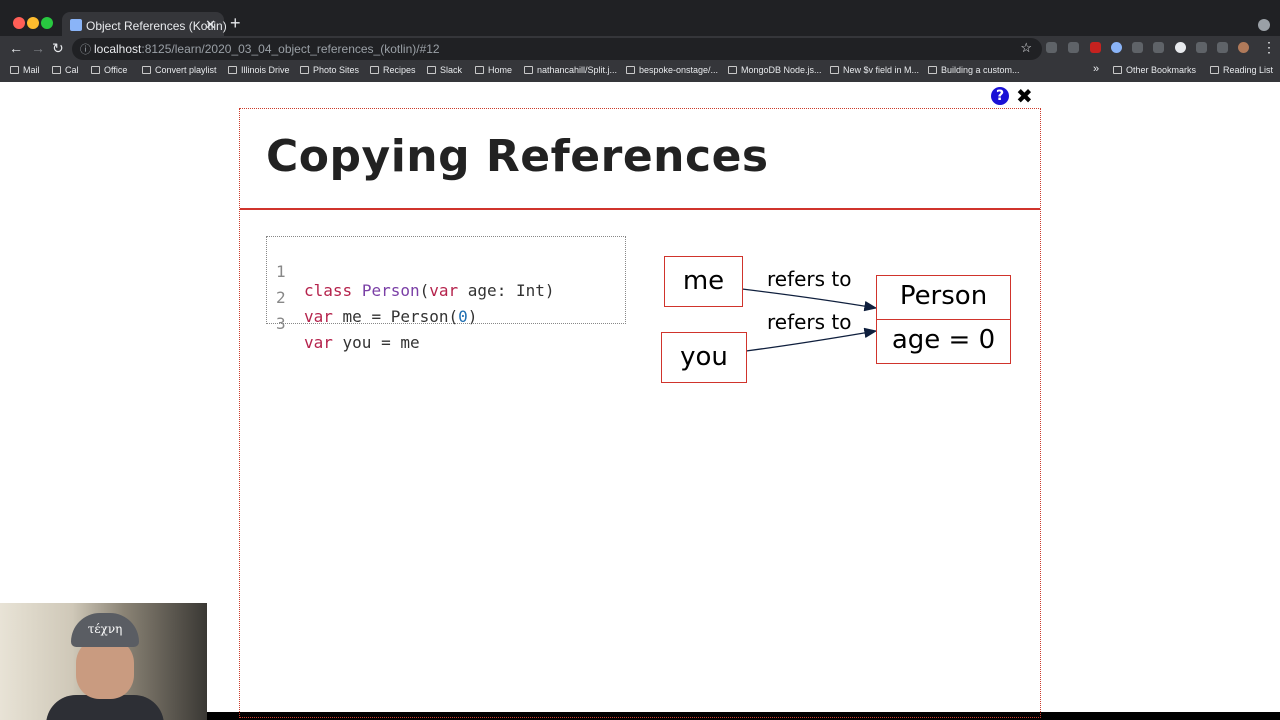  I want to click on edge-you-to-person, so click(811, 339).